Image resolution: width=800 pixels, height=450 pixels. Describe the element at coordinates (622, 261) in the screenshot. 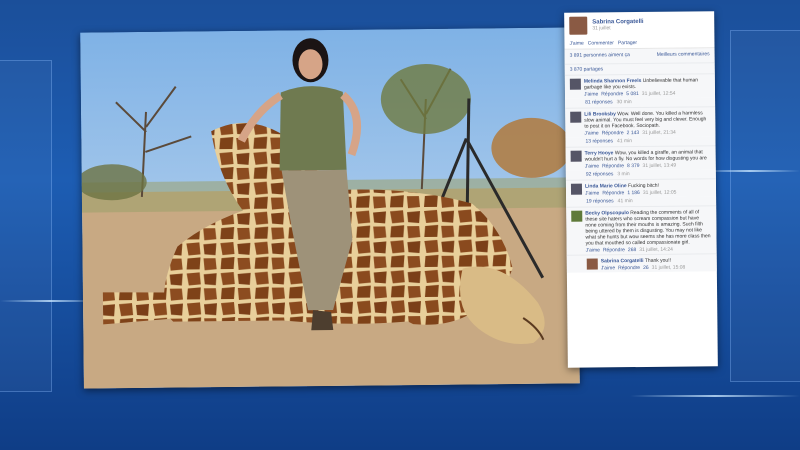

I see `commenter-name: Sabrina Corgatelli` at that location.